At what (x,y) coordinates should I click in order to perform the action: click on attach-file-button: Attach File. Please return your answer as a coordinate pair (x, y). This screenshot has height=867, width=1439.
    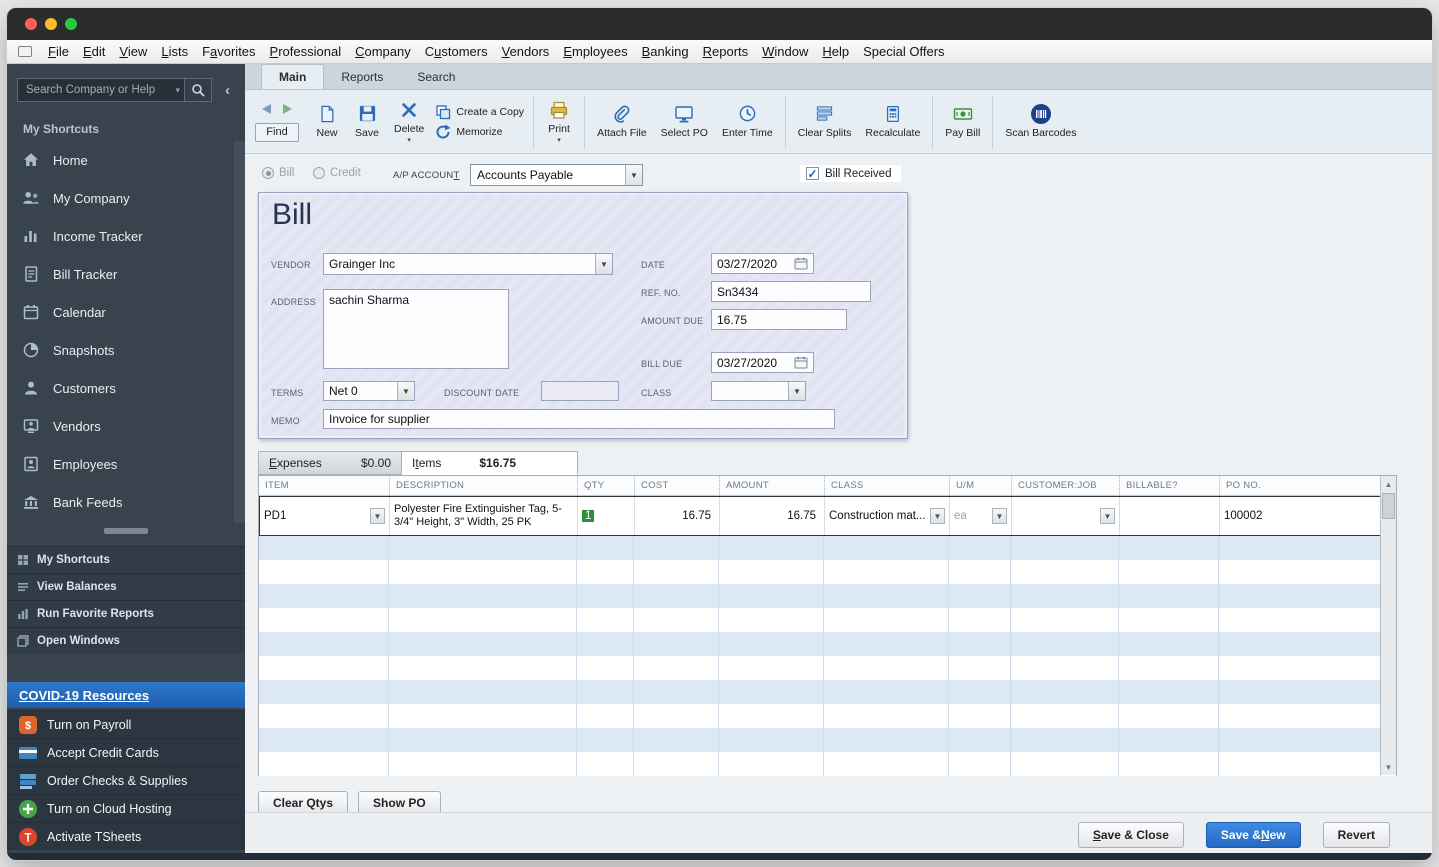
    Looking at the image, I should click on (622, 121).